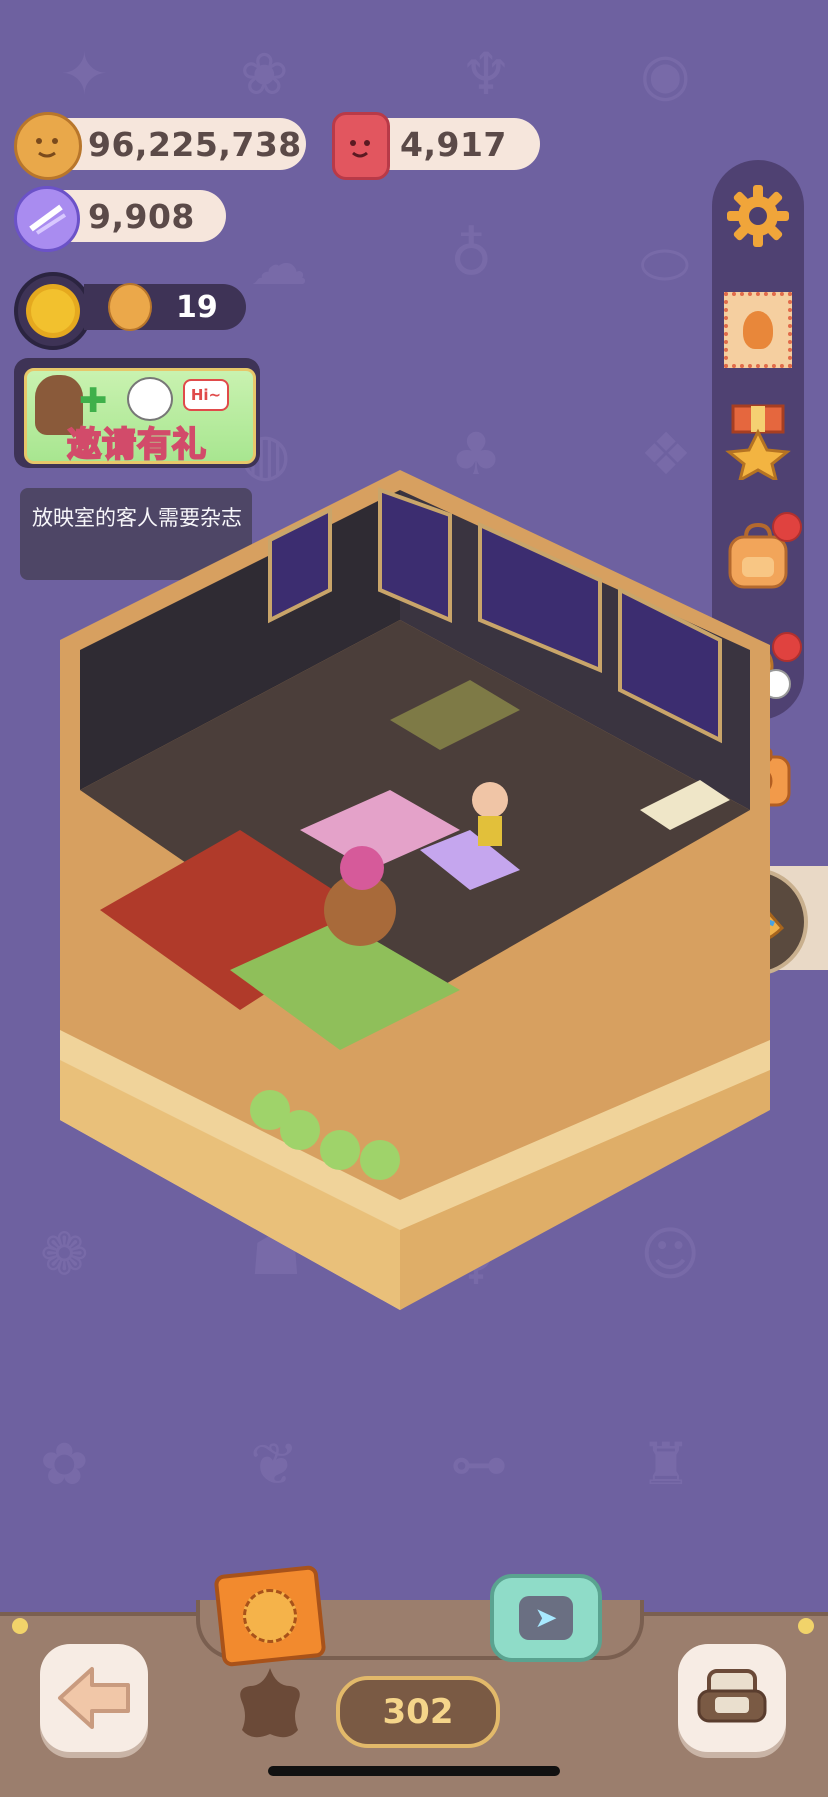 The width and height of the screenshot is (828, 1797). What do you see at coordinates (414, 1771) in the screenshot?
I see `home-indicator` at bounding box center [414, 1771].